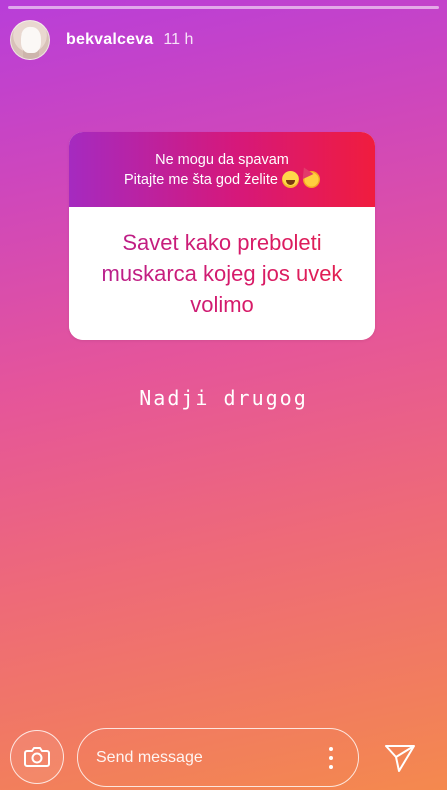 This screenshot has height=790, width=447. I want to click on camera-icon, so click(37, 757).